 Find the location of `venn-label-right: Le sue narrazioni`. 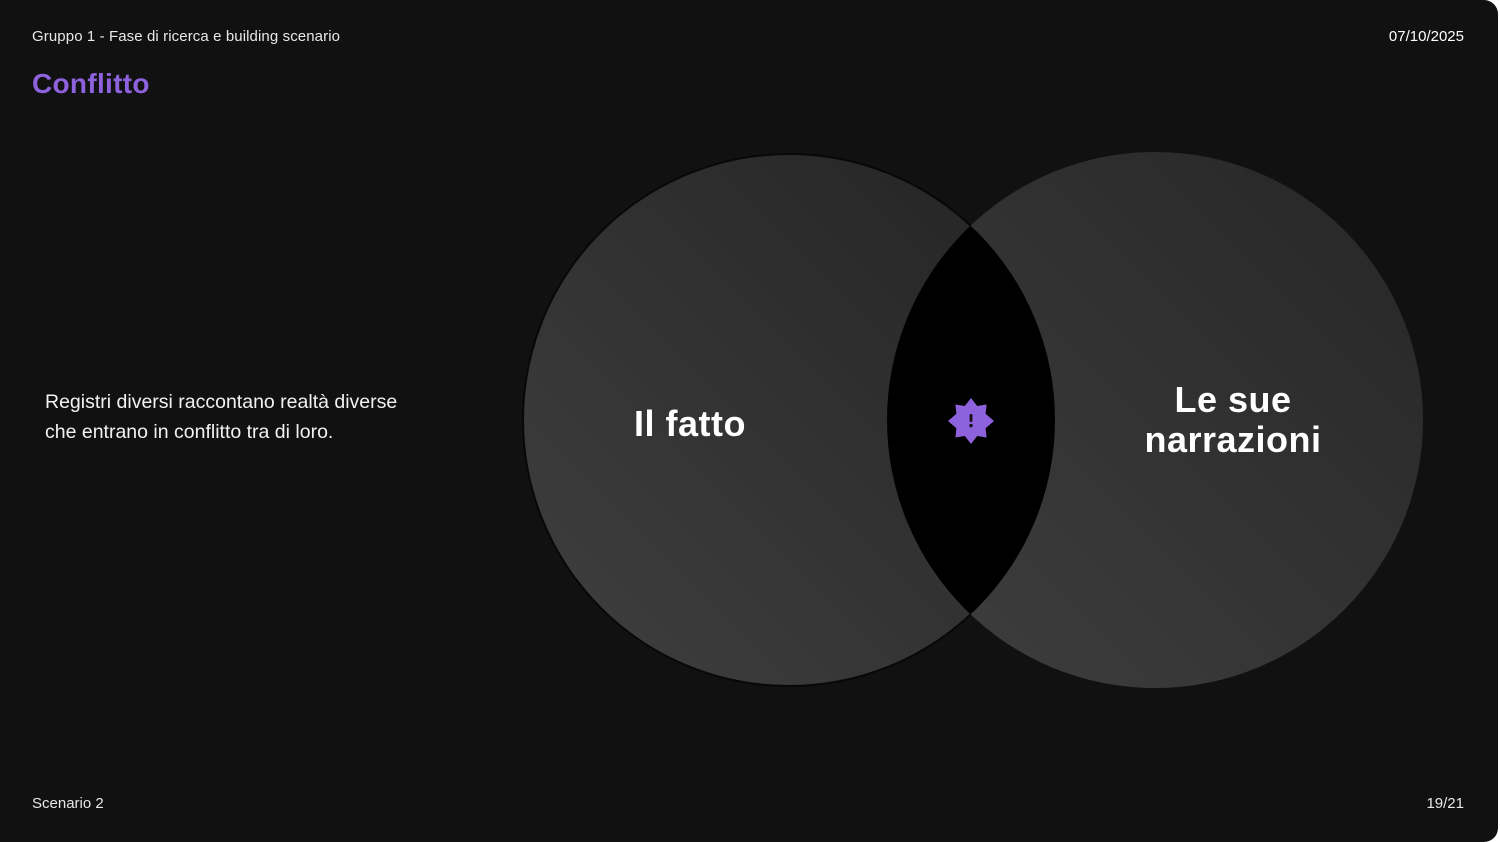

venn-label-right: Le sue narrazioni is located at coordinates (1233, 420).